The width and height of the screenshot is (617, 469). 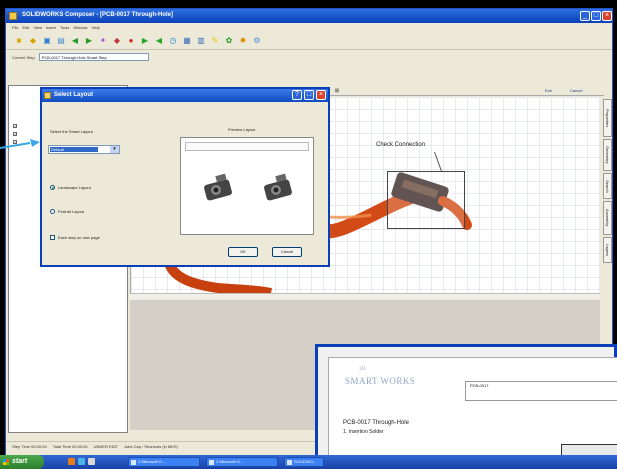 I want to click on dialog-close-button: ×, so click(x=321, y=95).